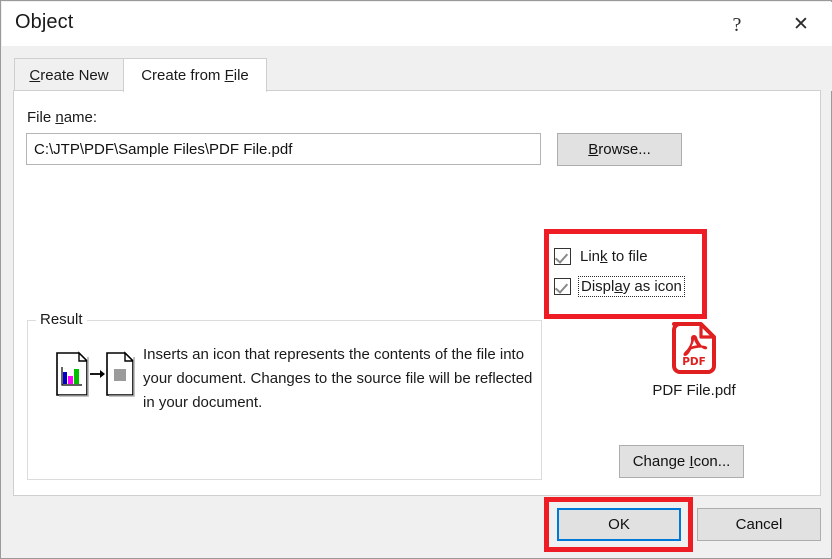 The image size is (832, 559). I want to click on cancel-button-label: Cancel, so click(759, 524).